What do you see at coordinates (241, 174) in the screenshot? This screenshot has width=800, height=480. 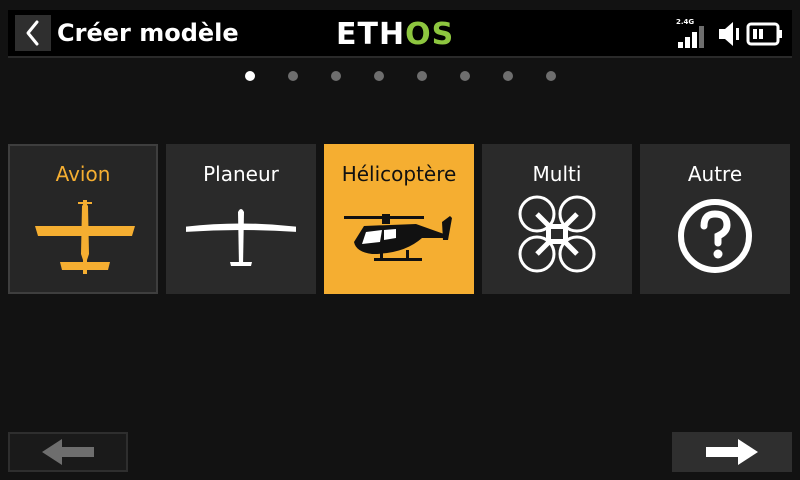 I see `tile-label: Planeur` at bounding box center [241, 174].